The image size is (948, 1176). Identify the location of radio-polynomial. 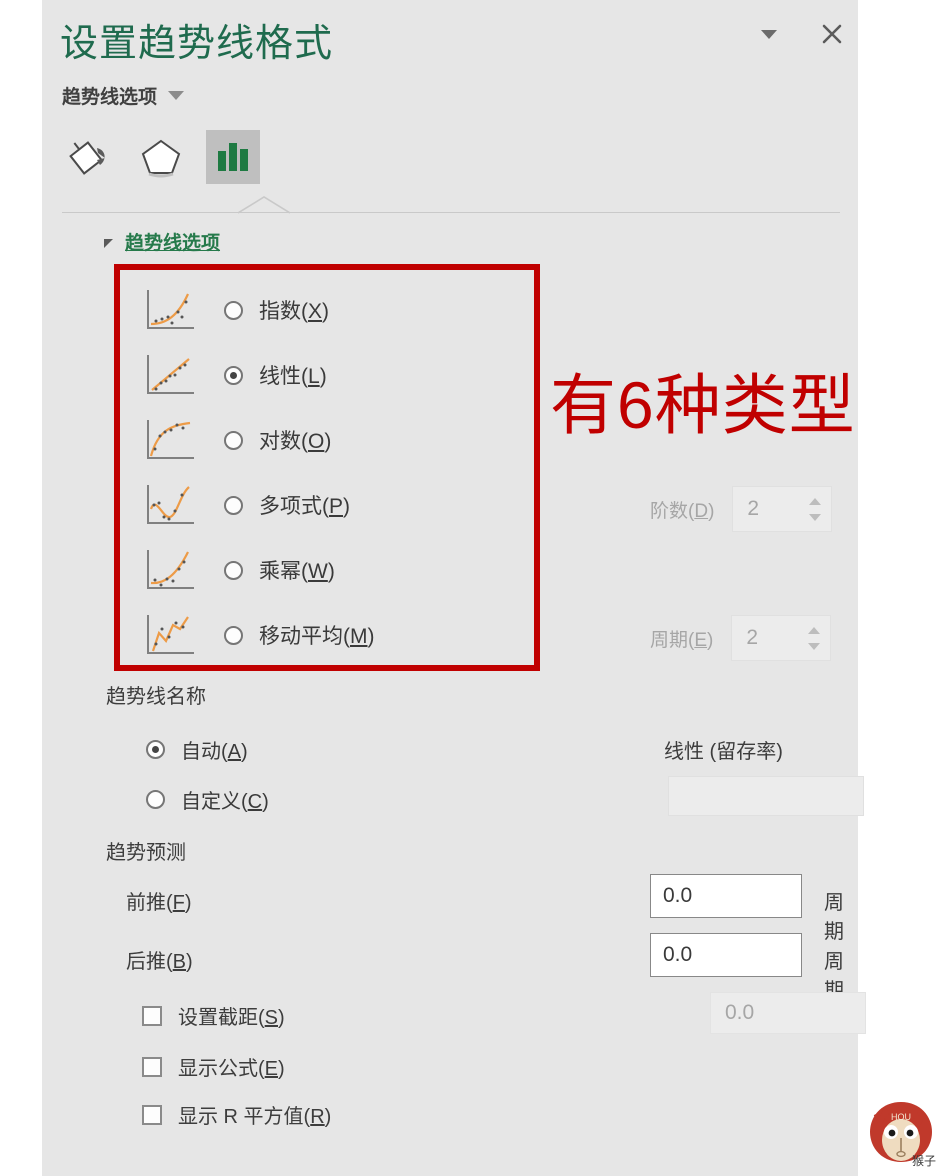
(233, 505).